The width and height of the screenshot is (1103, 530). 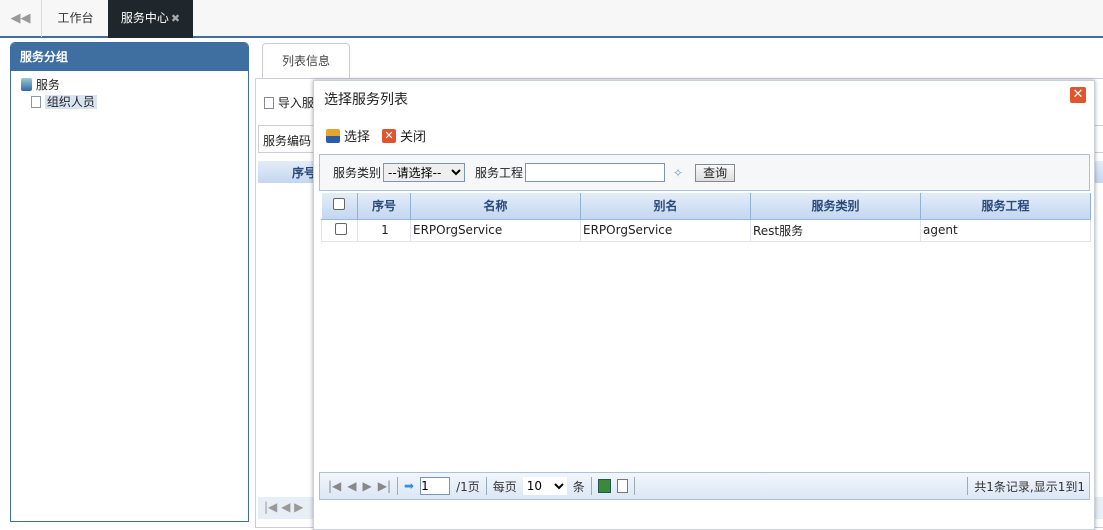 I want to click on tab-list-info: 列表信息, so click(x=306, y=61).